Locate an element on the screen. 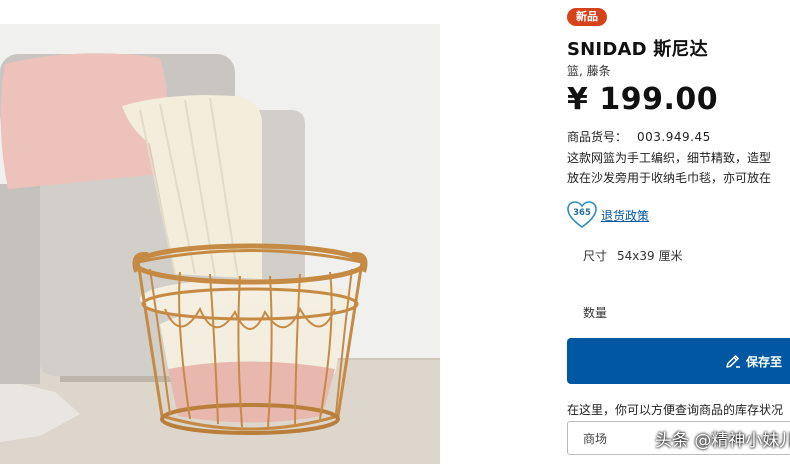  returns-policy-link: 退货政策 is located at coordinates (625, 215).